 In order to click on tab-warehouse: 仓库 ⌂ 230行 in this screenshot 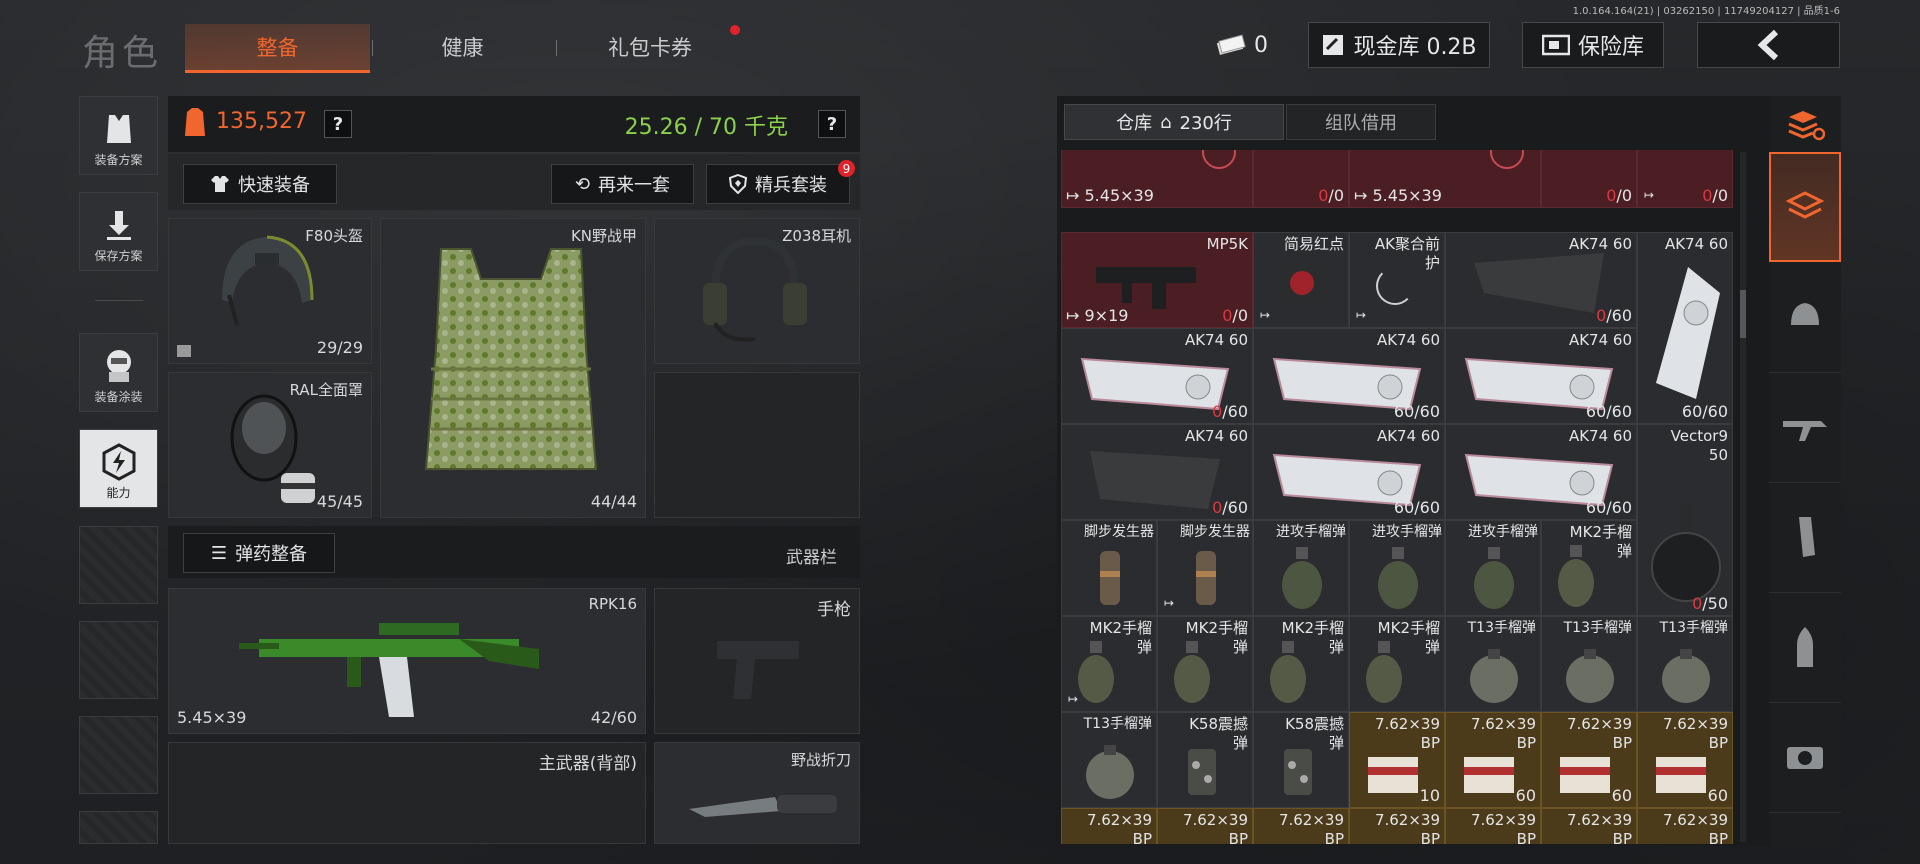, I will do `click(1174, 122)`.